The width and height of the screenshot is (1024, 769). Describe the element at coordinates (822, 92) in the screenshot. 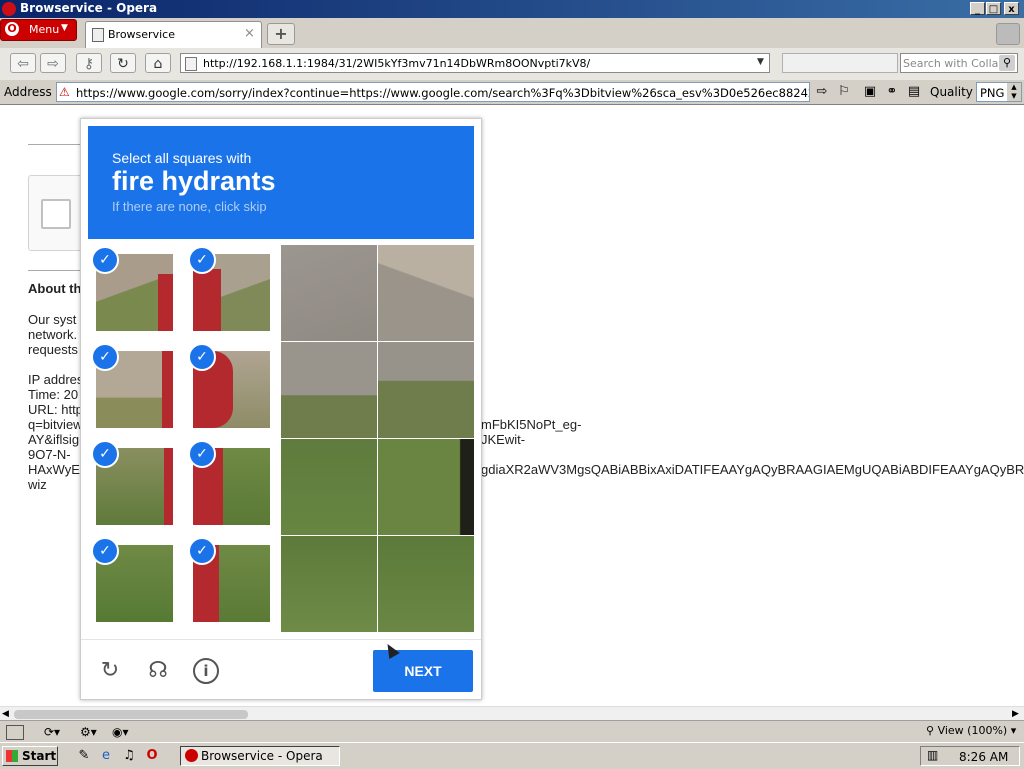

I see `go-arrow-icon: ⇨` at that location.